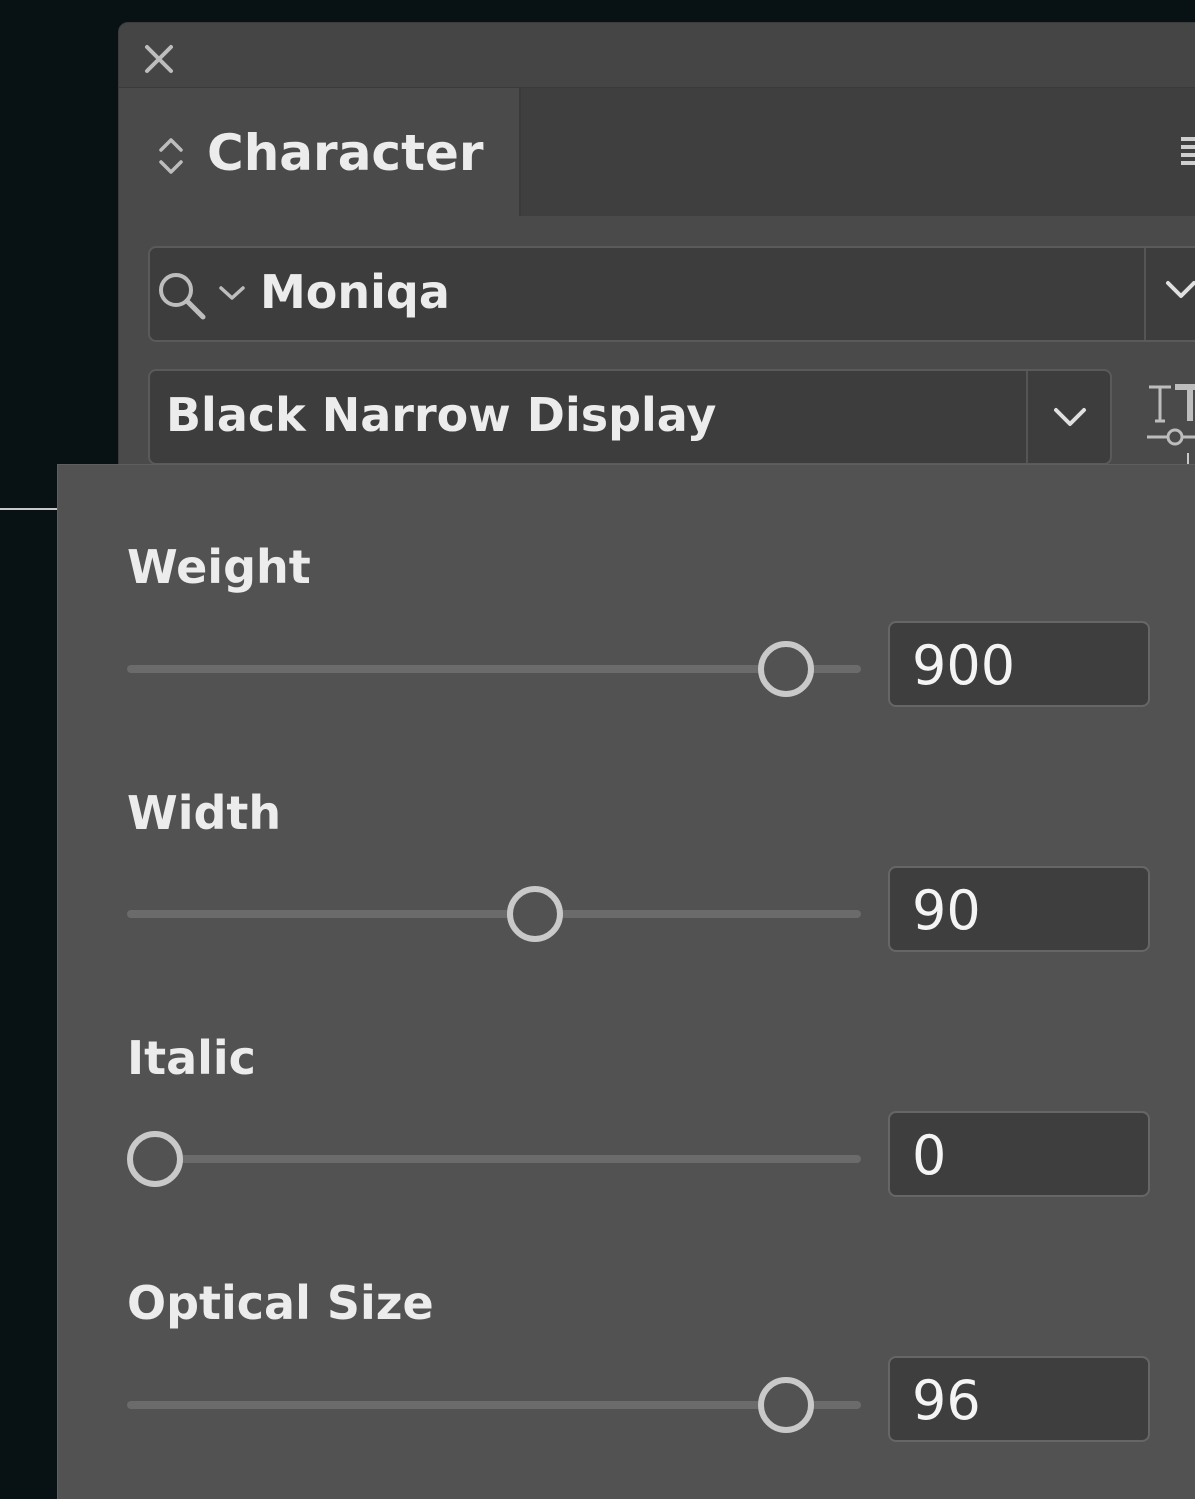 The height and width of the screenshot is (1499, 1195). I want to click on optical-size-slider, so click(494, 1405).